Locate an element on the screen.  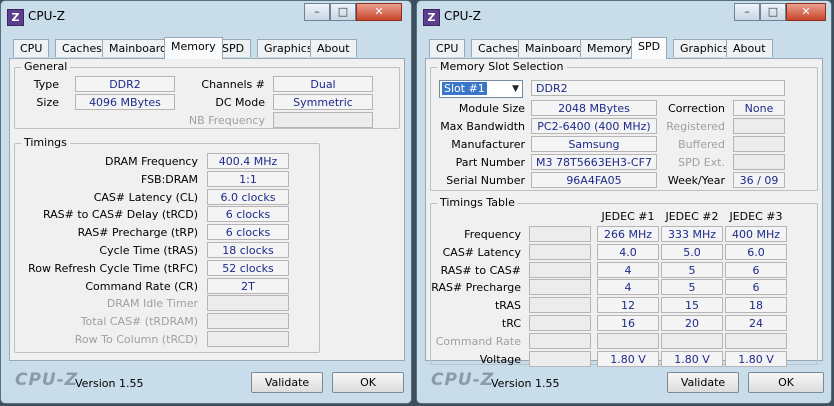
correction-label: Correction is located at coordinates (696, 108).